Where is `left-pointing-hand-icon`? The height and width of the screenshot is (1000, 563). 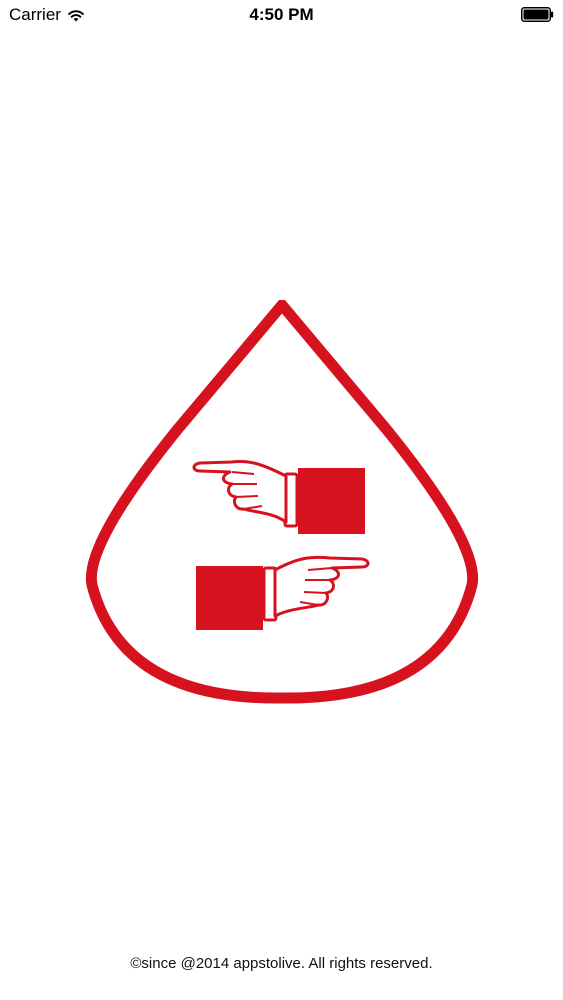 left-pointing-hand-icon is located at coordinates (278, 497).